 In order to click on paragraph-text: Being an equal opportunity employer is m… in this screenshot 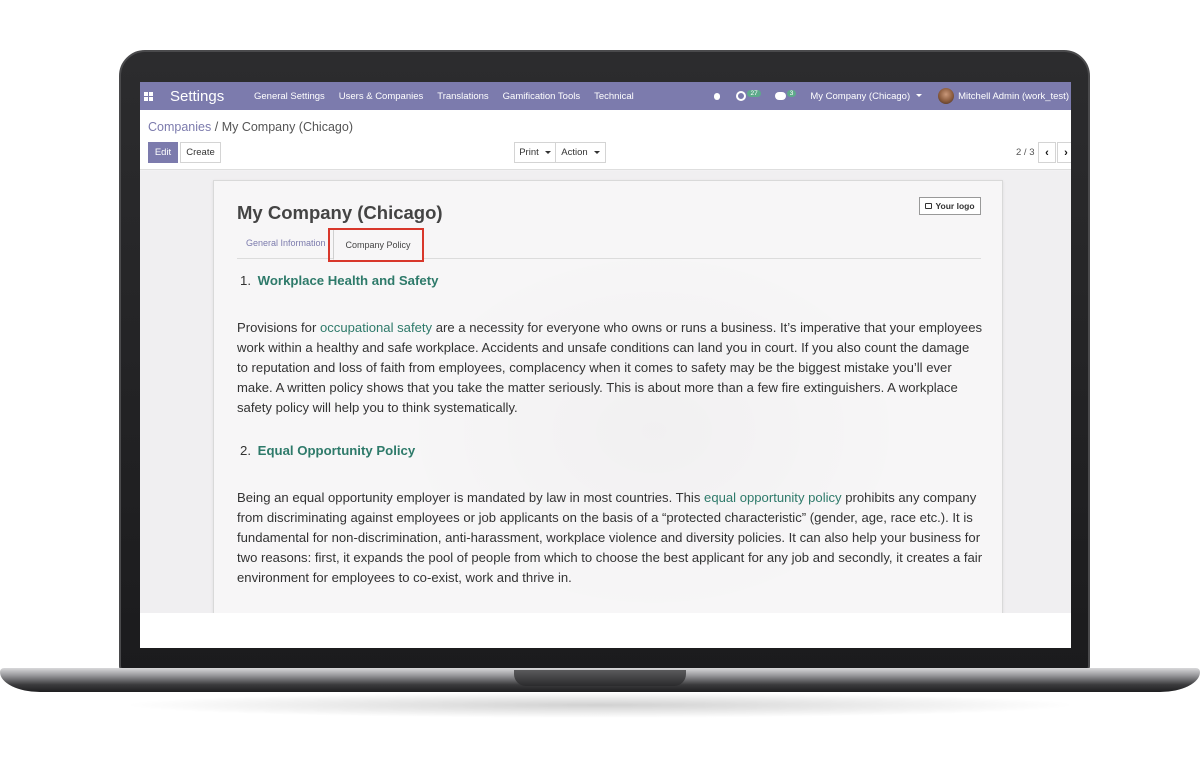, I will do `click(471, 497)`.